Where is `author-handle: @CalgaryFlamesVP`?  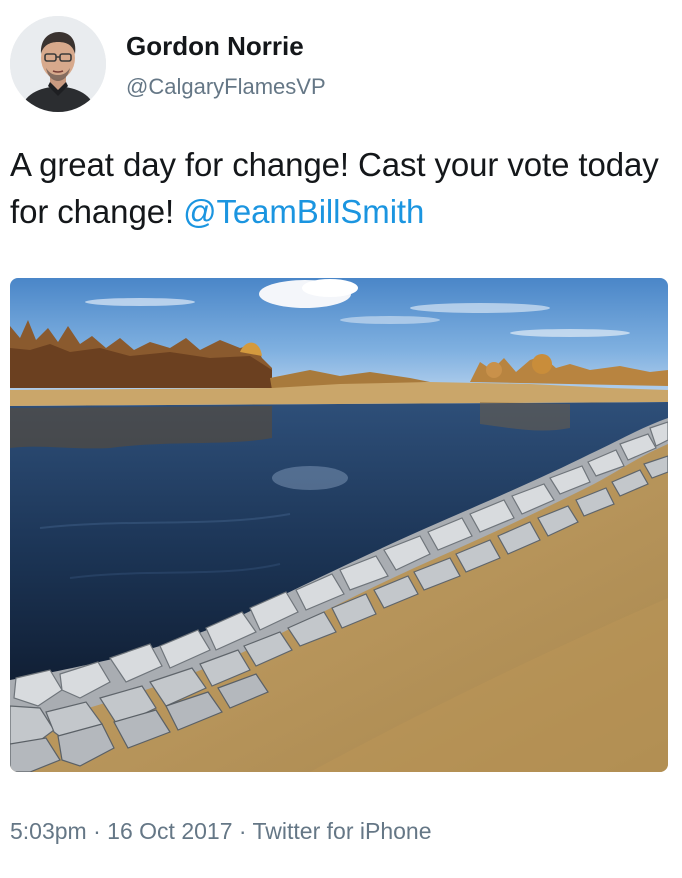 author-handle: @CalgaryFlamesVP is located at coordinates (226, 87).